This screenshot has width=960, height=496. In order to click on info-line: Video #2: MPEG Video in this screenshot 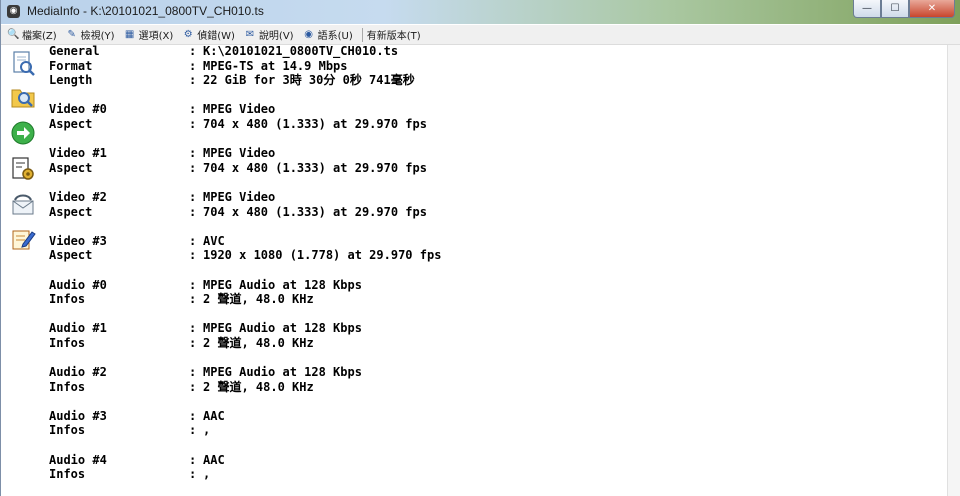, I will do `click(499, 197)`.